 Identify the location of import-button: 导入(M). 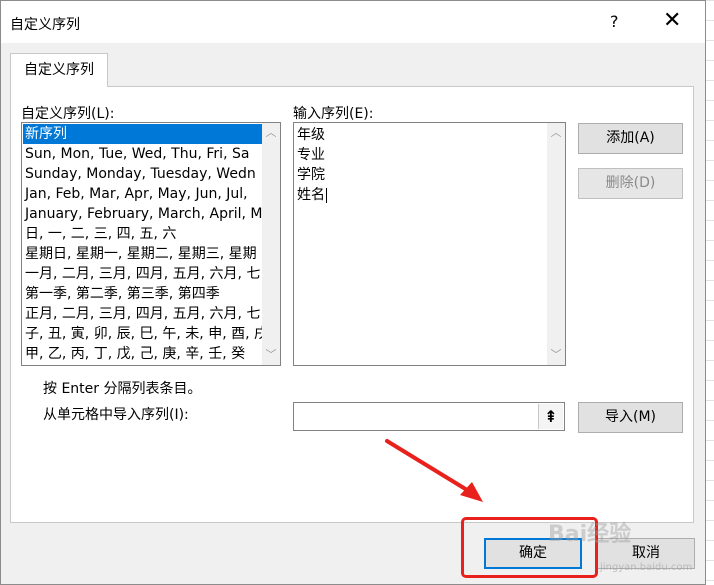
(630, 417).